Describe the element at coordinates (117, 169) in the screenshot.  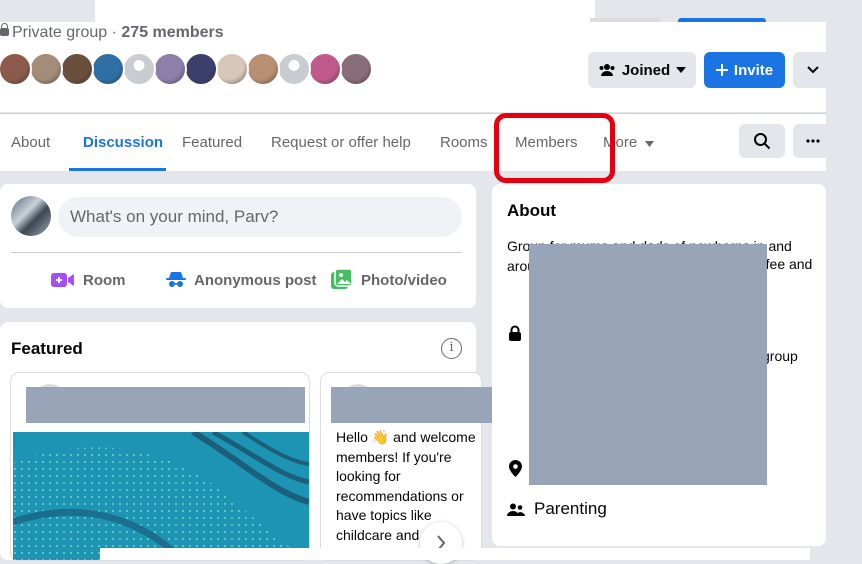
I see `active-tab-indicator` at that location.